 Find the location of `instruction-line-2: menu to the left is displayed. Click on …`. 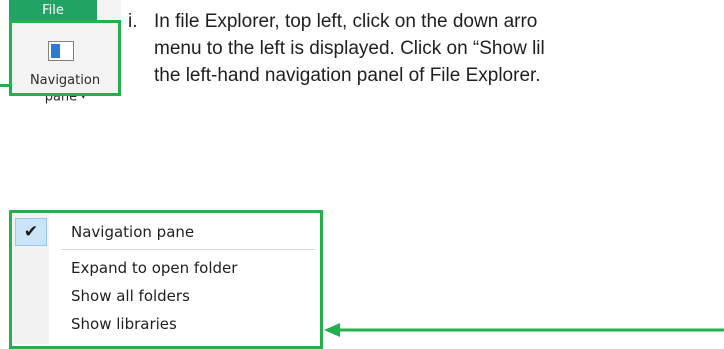

instruction-line-2: menu to the left is displayed. Click on … is located at coordinates (349, 48).